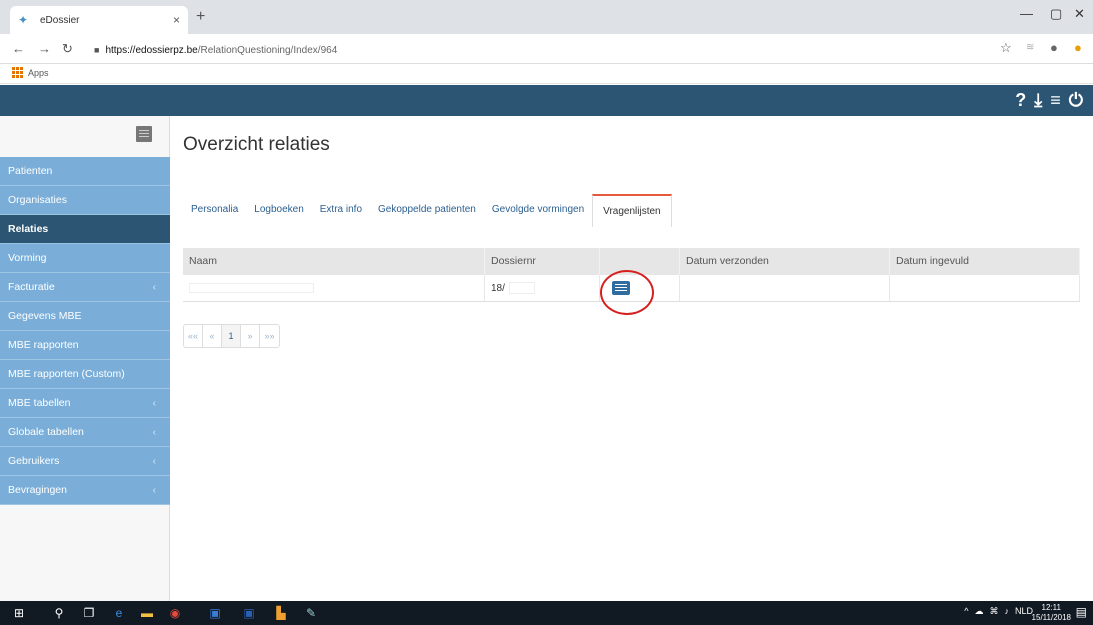  Describe the element at coordinates (85, 345) in the screenshot. I see `sidebar-item-mbe-rapporten: MBE rapporten` at that location.